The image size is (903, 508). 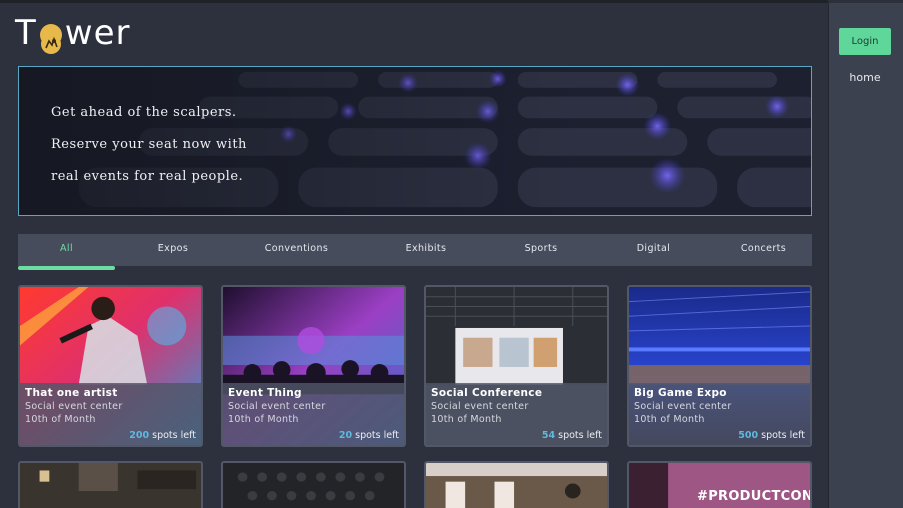 I want to click on tab-sports: Sports, so click(x=541, y=250).